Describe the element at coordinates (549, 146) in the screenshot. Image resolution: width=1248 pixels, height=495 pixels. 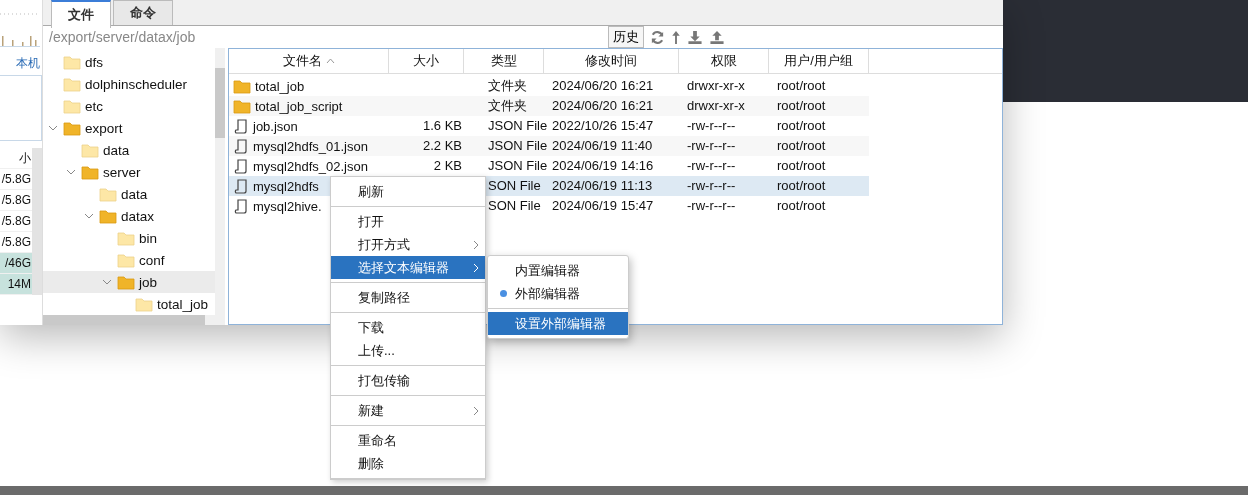
I see `table-row: mysql2hdfs_01.json 2.2 KB JSON File 2024/06/19 11:40 -rw-r--r-- root/root` at that location.